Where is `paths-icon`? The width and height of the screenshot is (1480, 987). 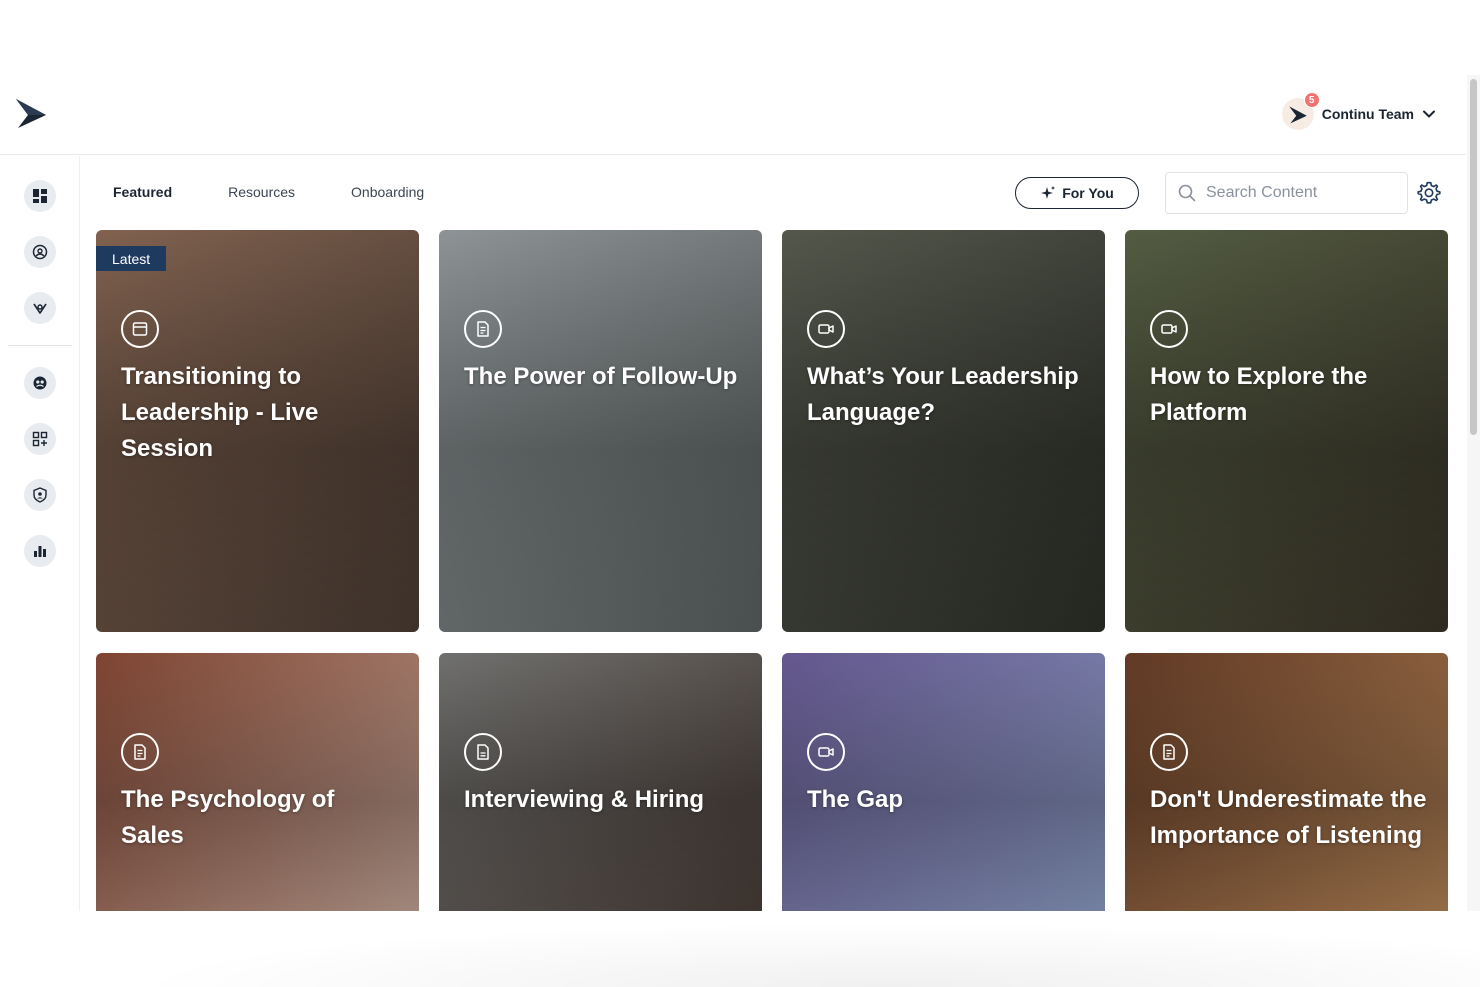 paths-icon is located at coordinates (40, 308).